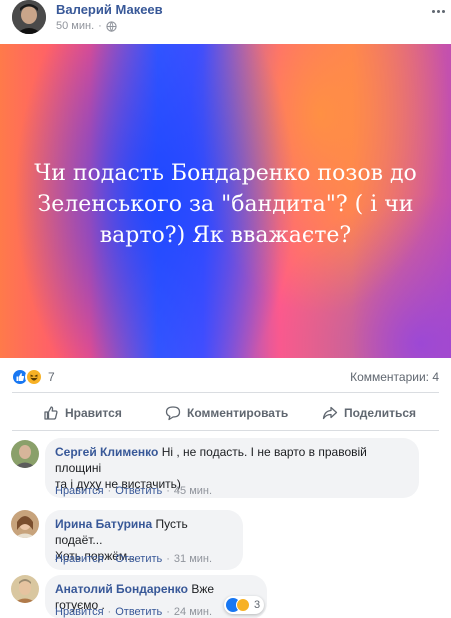  What do you see at coordinates (394, 377) in the screenshot?
I see `comments-count: Комментарии: 4` at bounding box center [394, 377].